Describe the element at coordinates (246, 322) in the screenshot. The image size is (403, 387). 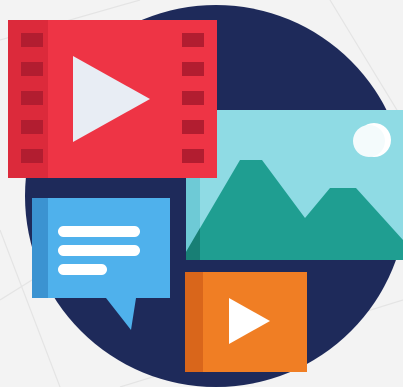
I see `orange-video-icon` at that location.